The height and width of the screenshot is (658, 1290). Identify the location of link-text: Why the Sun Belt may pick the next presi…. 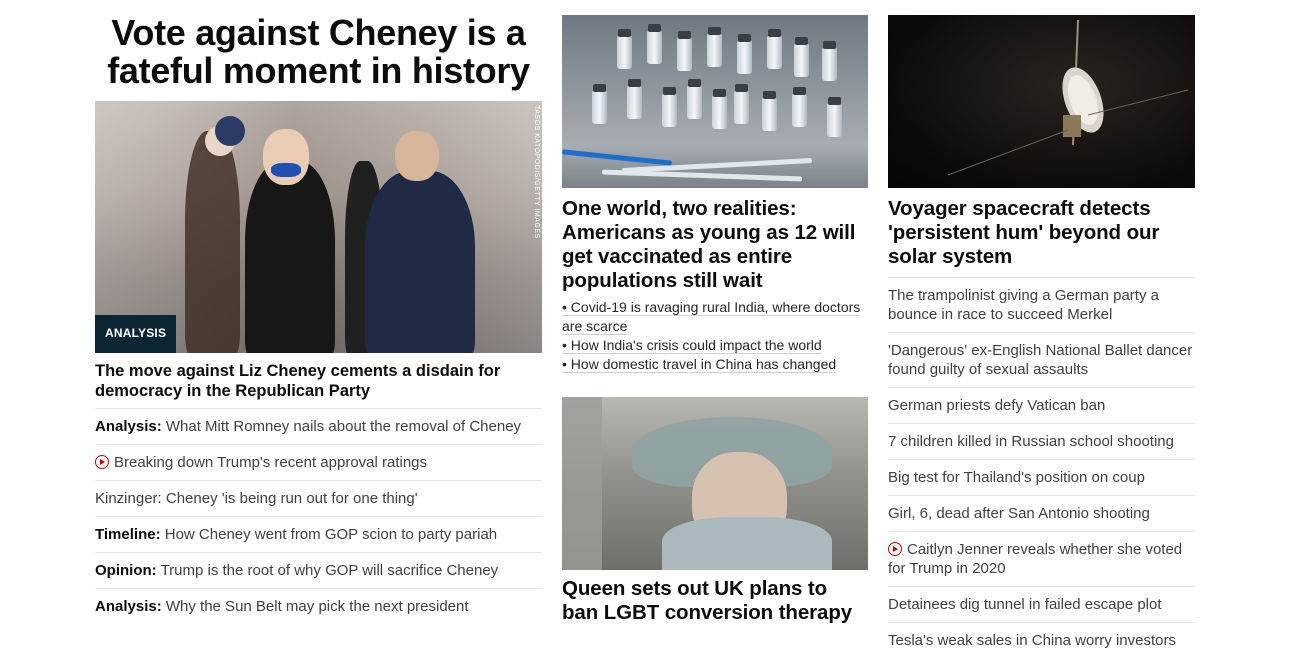
(317, 606).